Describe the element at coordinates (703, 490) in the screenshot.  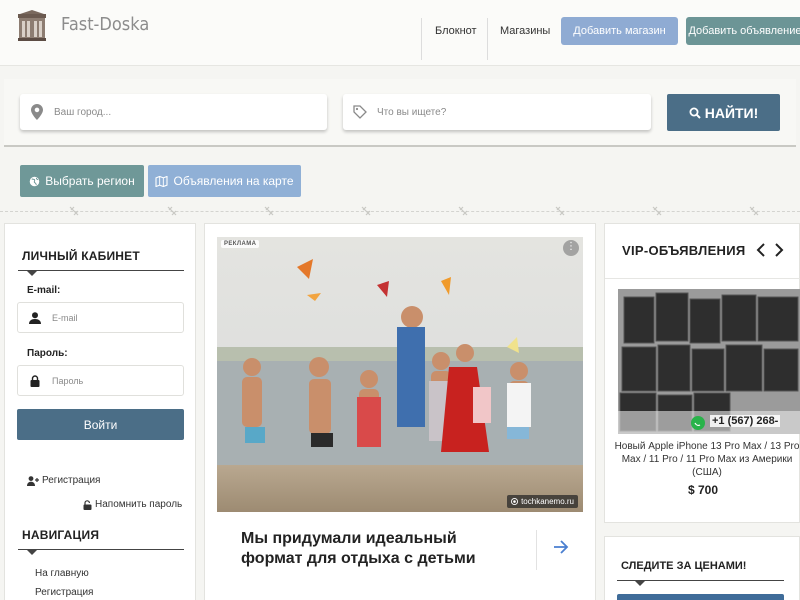
I see `vip-listing-price: $ 700` at that location.